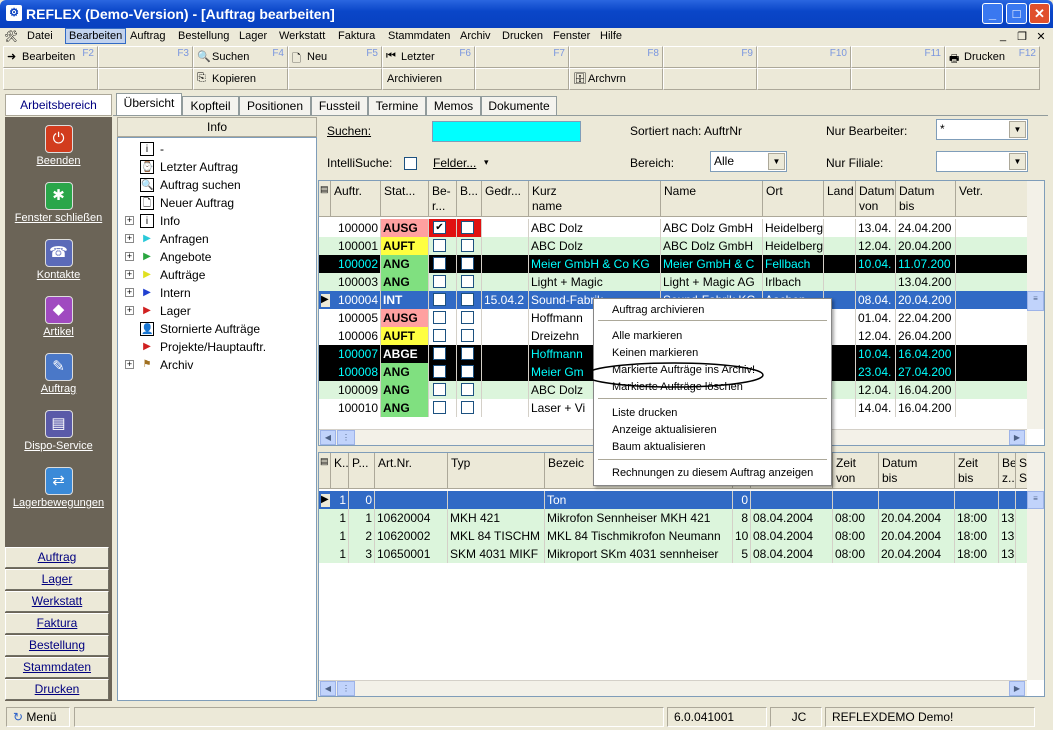 The width and height of the screenshot is (1053, 730). Describe the element at coordinates (38, 717) in the screenshot. I see `menu-button: ↻ Menü` at that location.